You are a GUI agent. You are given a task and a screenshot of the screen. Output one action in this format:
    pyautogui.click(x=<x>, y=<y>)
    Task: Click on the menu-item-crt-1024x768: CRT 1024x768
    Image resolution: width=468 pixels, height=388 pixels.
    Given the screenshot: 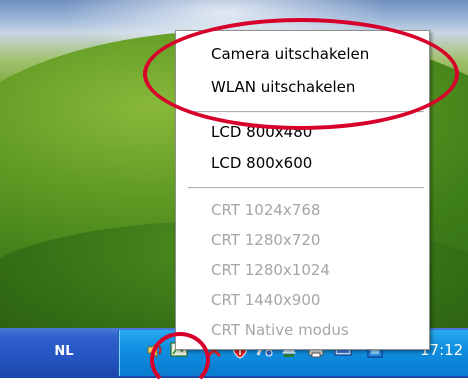 What is the action you would take?
    pyautogui.click(x=266, y=210)
    